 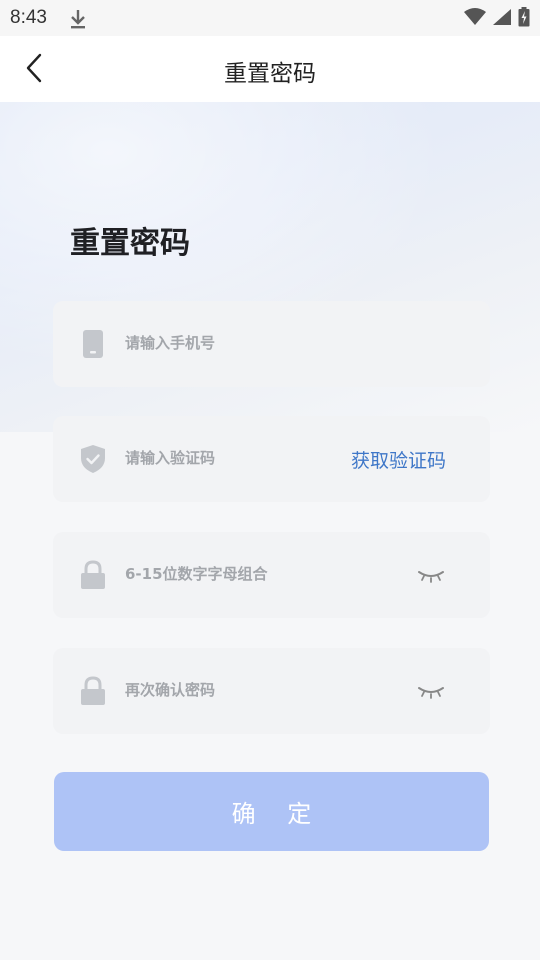 I want to click on page-heading: 重置密码, so click(x=130, y=243).